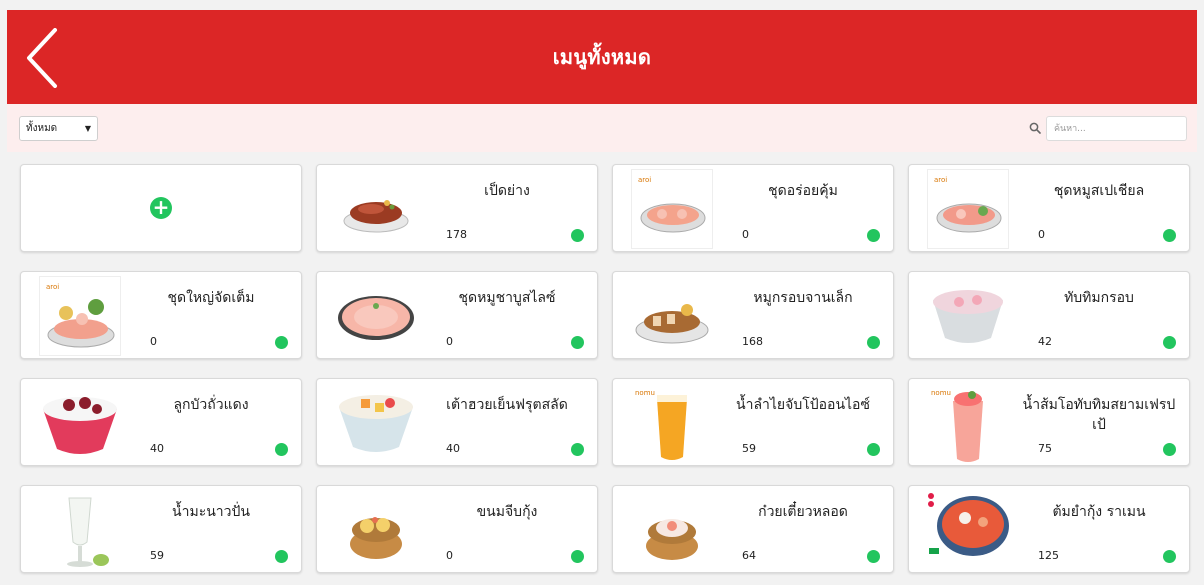 The height and width of the screenshot is (585, 1204). I want to click on category-select-value: ทั้งหมด, so click(42, 128).